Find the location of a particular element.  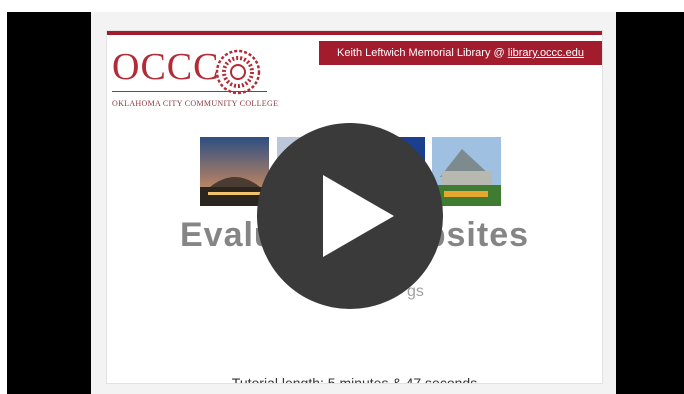

college-name: OKLAHOMA CITY COMMUNITY COLLEGE is located at coordinates (195, 103).